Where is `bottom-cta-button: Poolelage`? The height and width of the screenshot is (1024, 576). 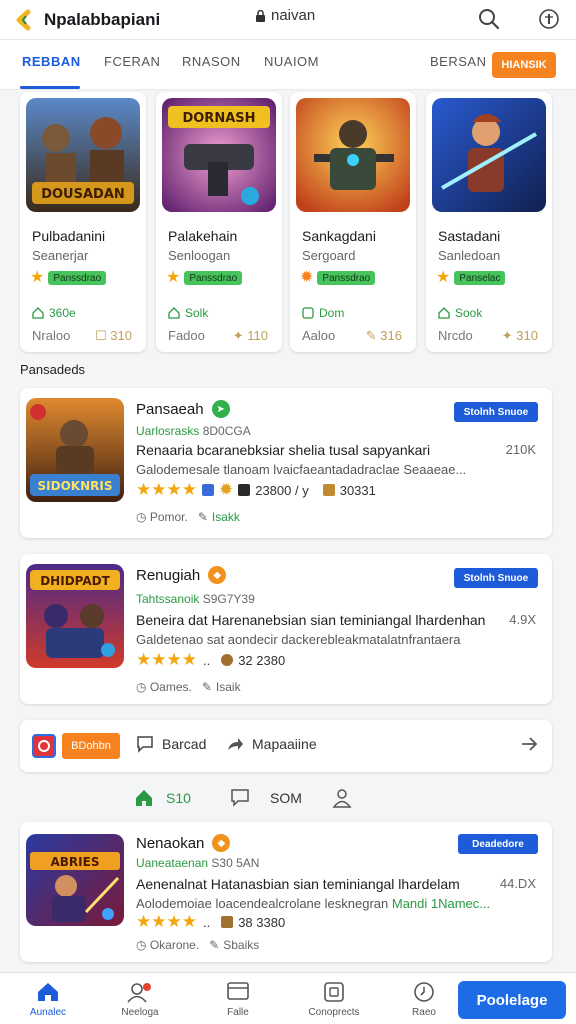 bottom-cta-button: Poolelage is located at coordinates (512, 1000).